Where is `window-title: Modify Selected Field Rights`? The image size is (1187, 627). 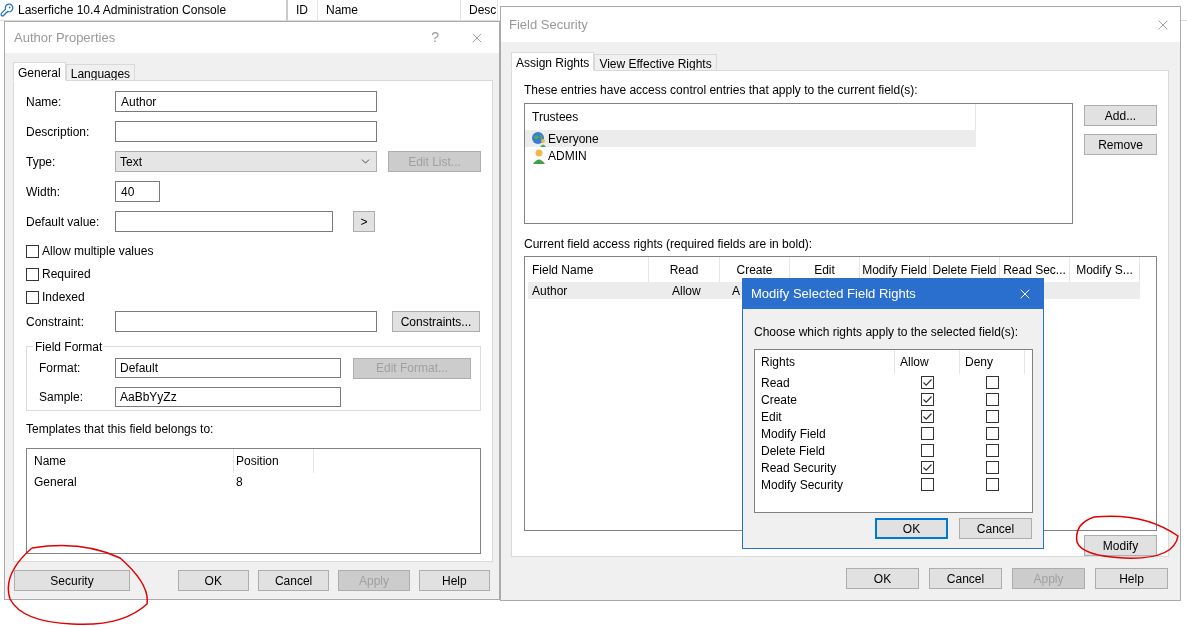 window-title: Modify Selected Field Rights is located at coordinates (833, 294).